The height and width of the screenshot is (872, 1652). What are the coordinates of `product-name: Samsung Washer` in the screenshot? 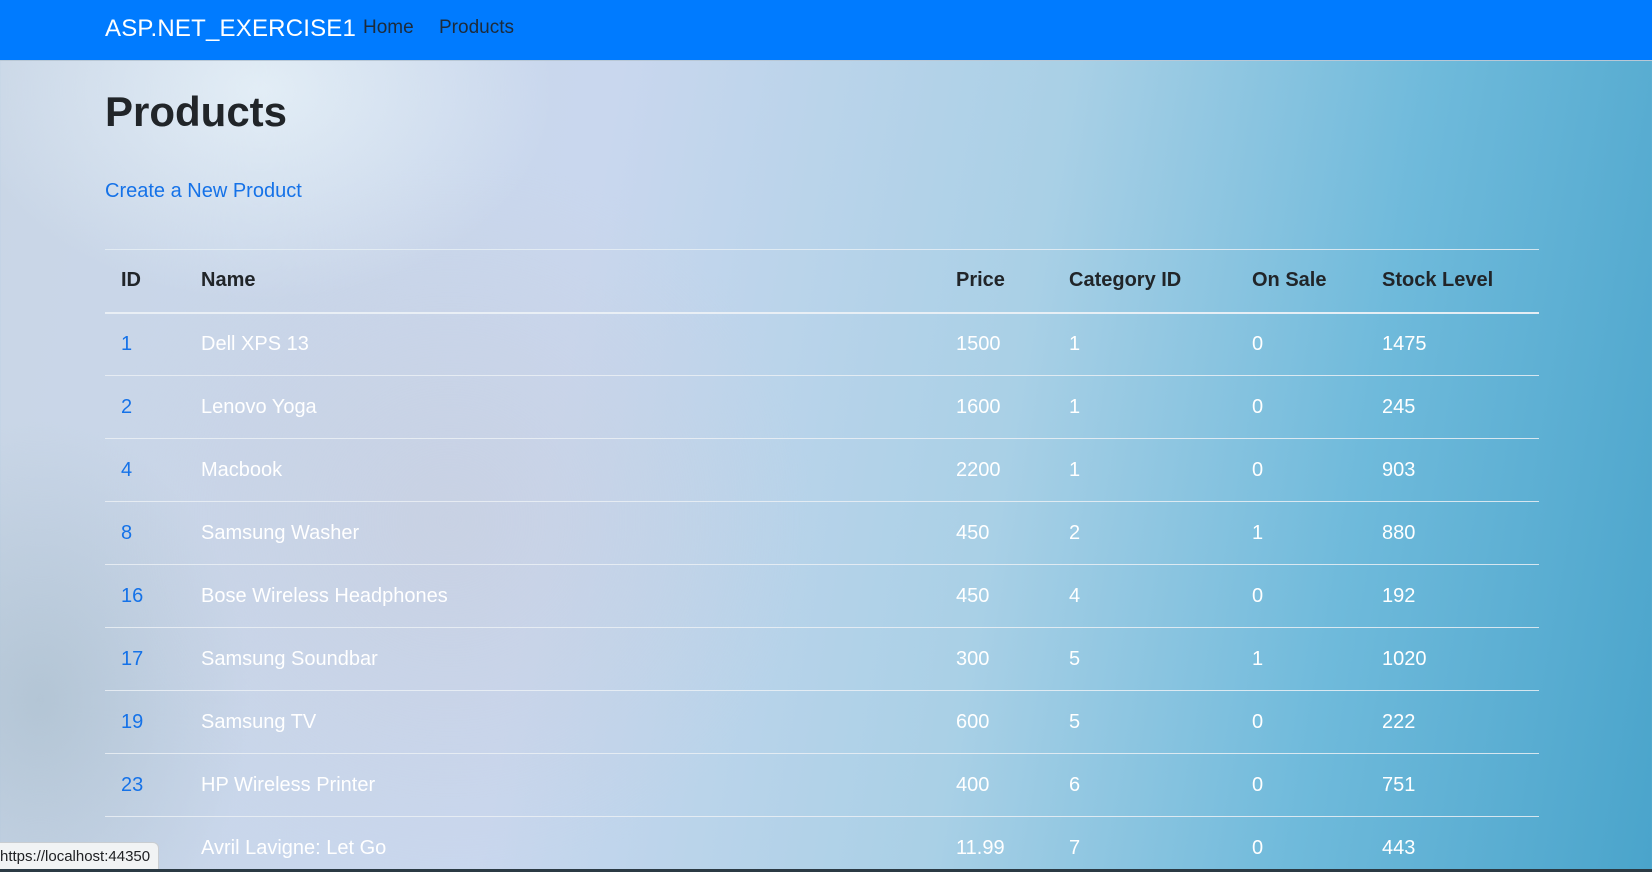 It's located at (280, 532).